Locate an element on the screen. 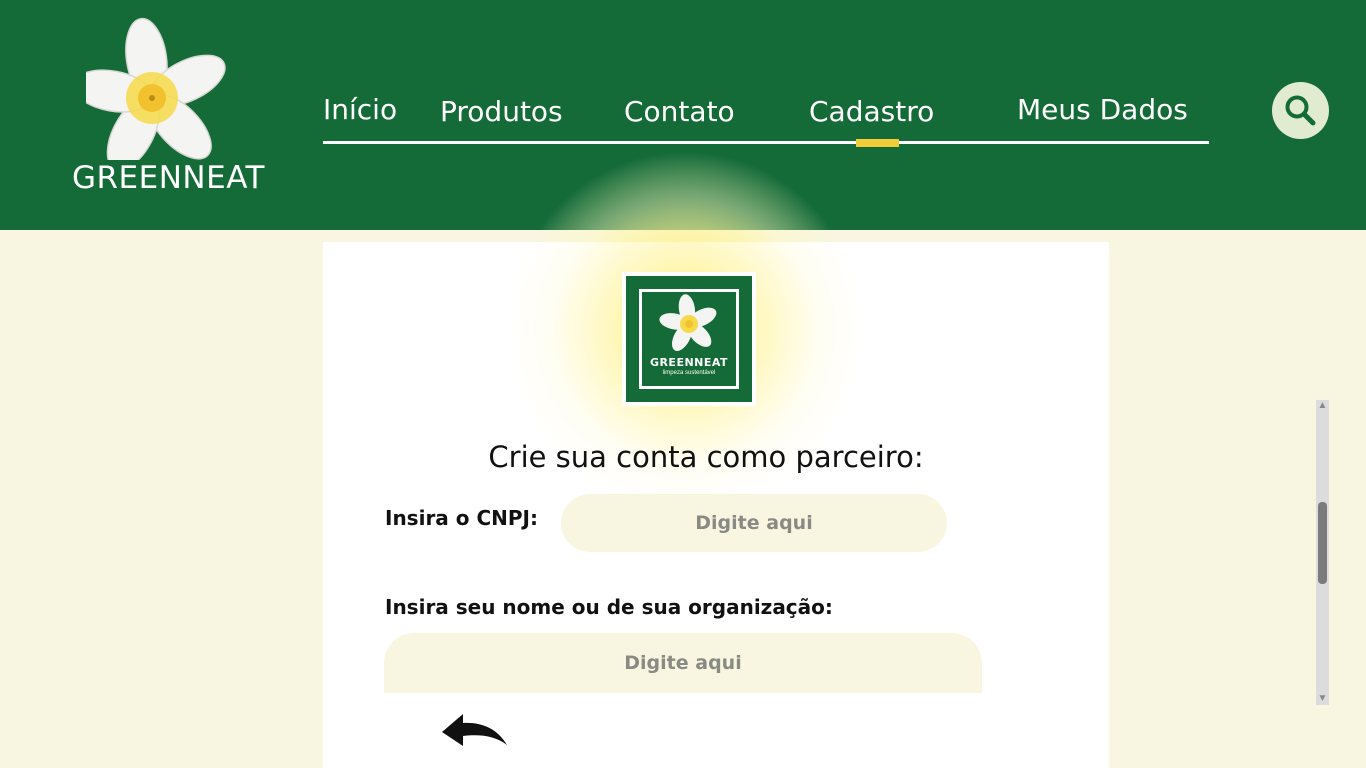 The height and width of the screenshot is (768, 1366). plumeria-flower-logo-icon is located at coordinates (156, 88).